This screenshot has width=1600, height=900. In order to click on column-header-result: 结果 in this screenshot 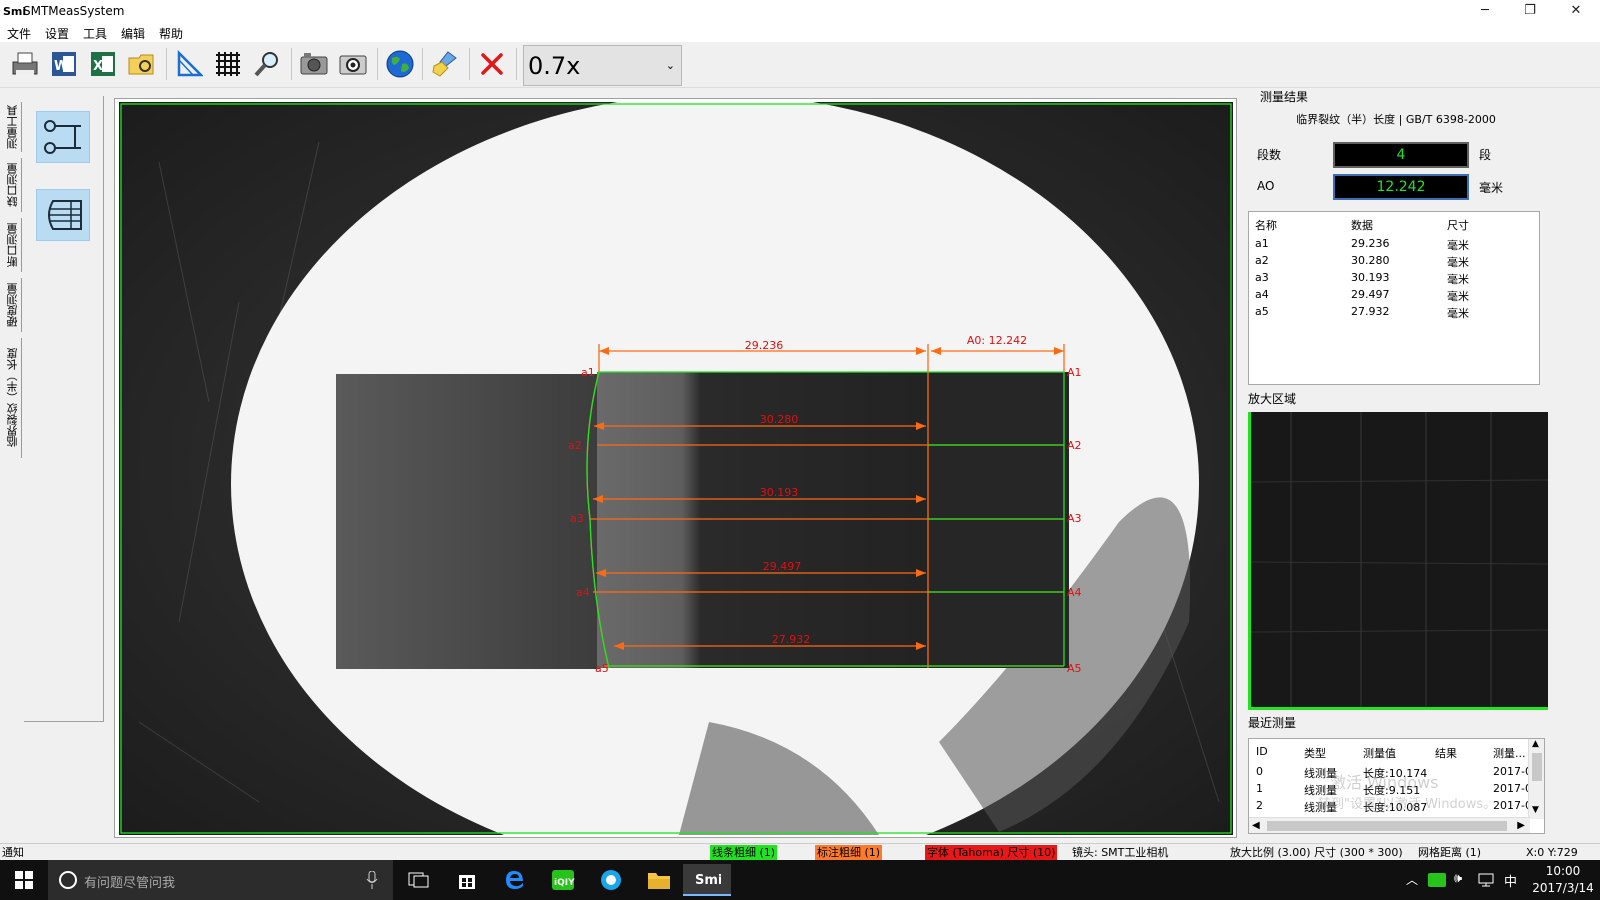, I will do `click(1446, 753)`.